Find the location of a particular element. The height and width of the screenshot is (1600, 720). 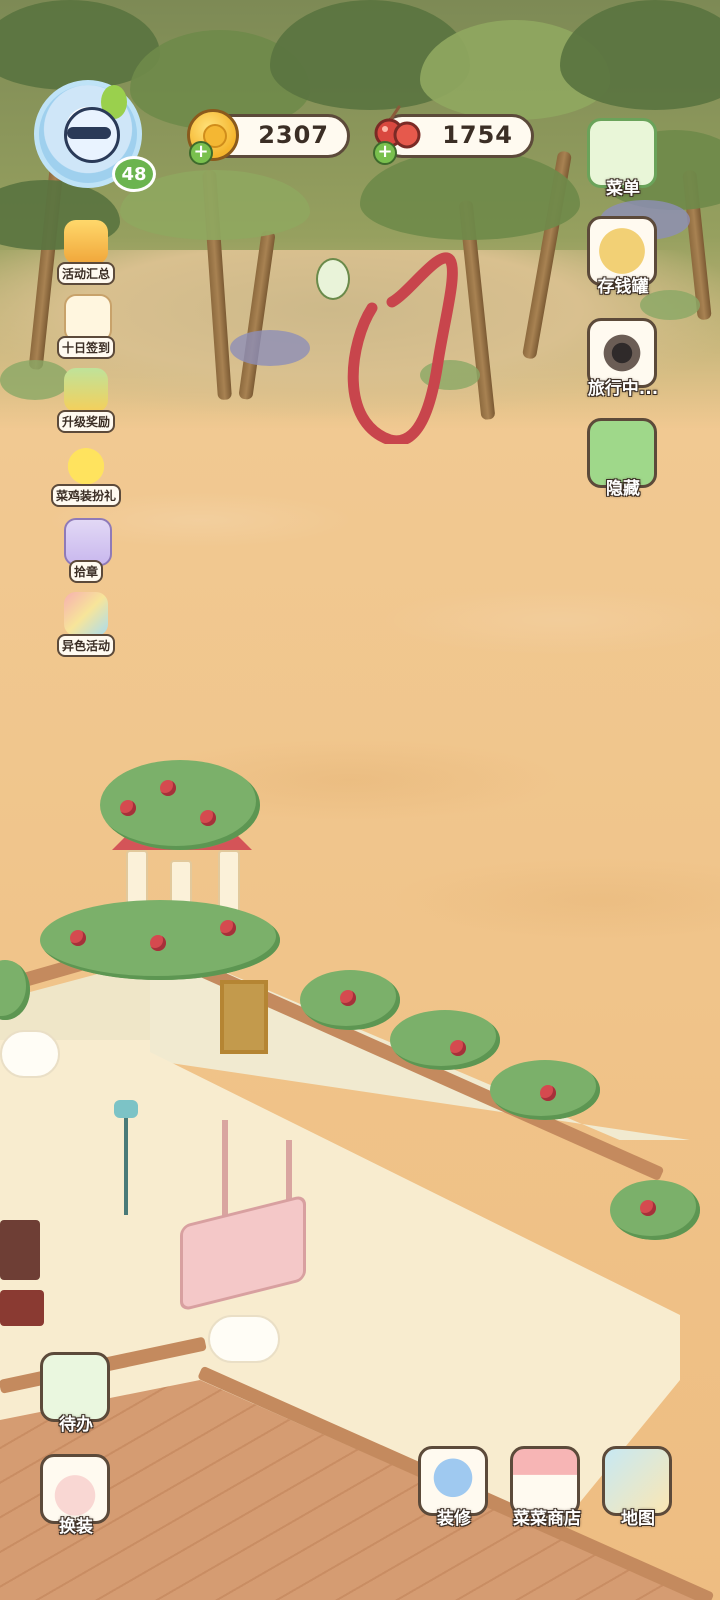

shop-button: 菜菜商店 is located at coordinates (547, 1491).